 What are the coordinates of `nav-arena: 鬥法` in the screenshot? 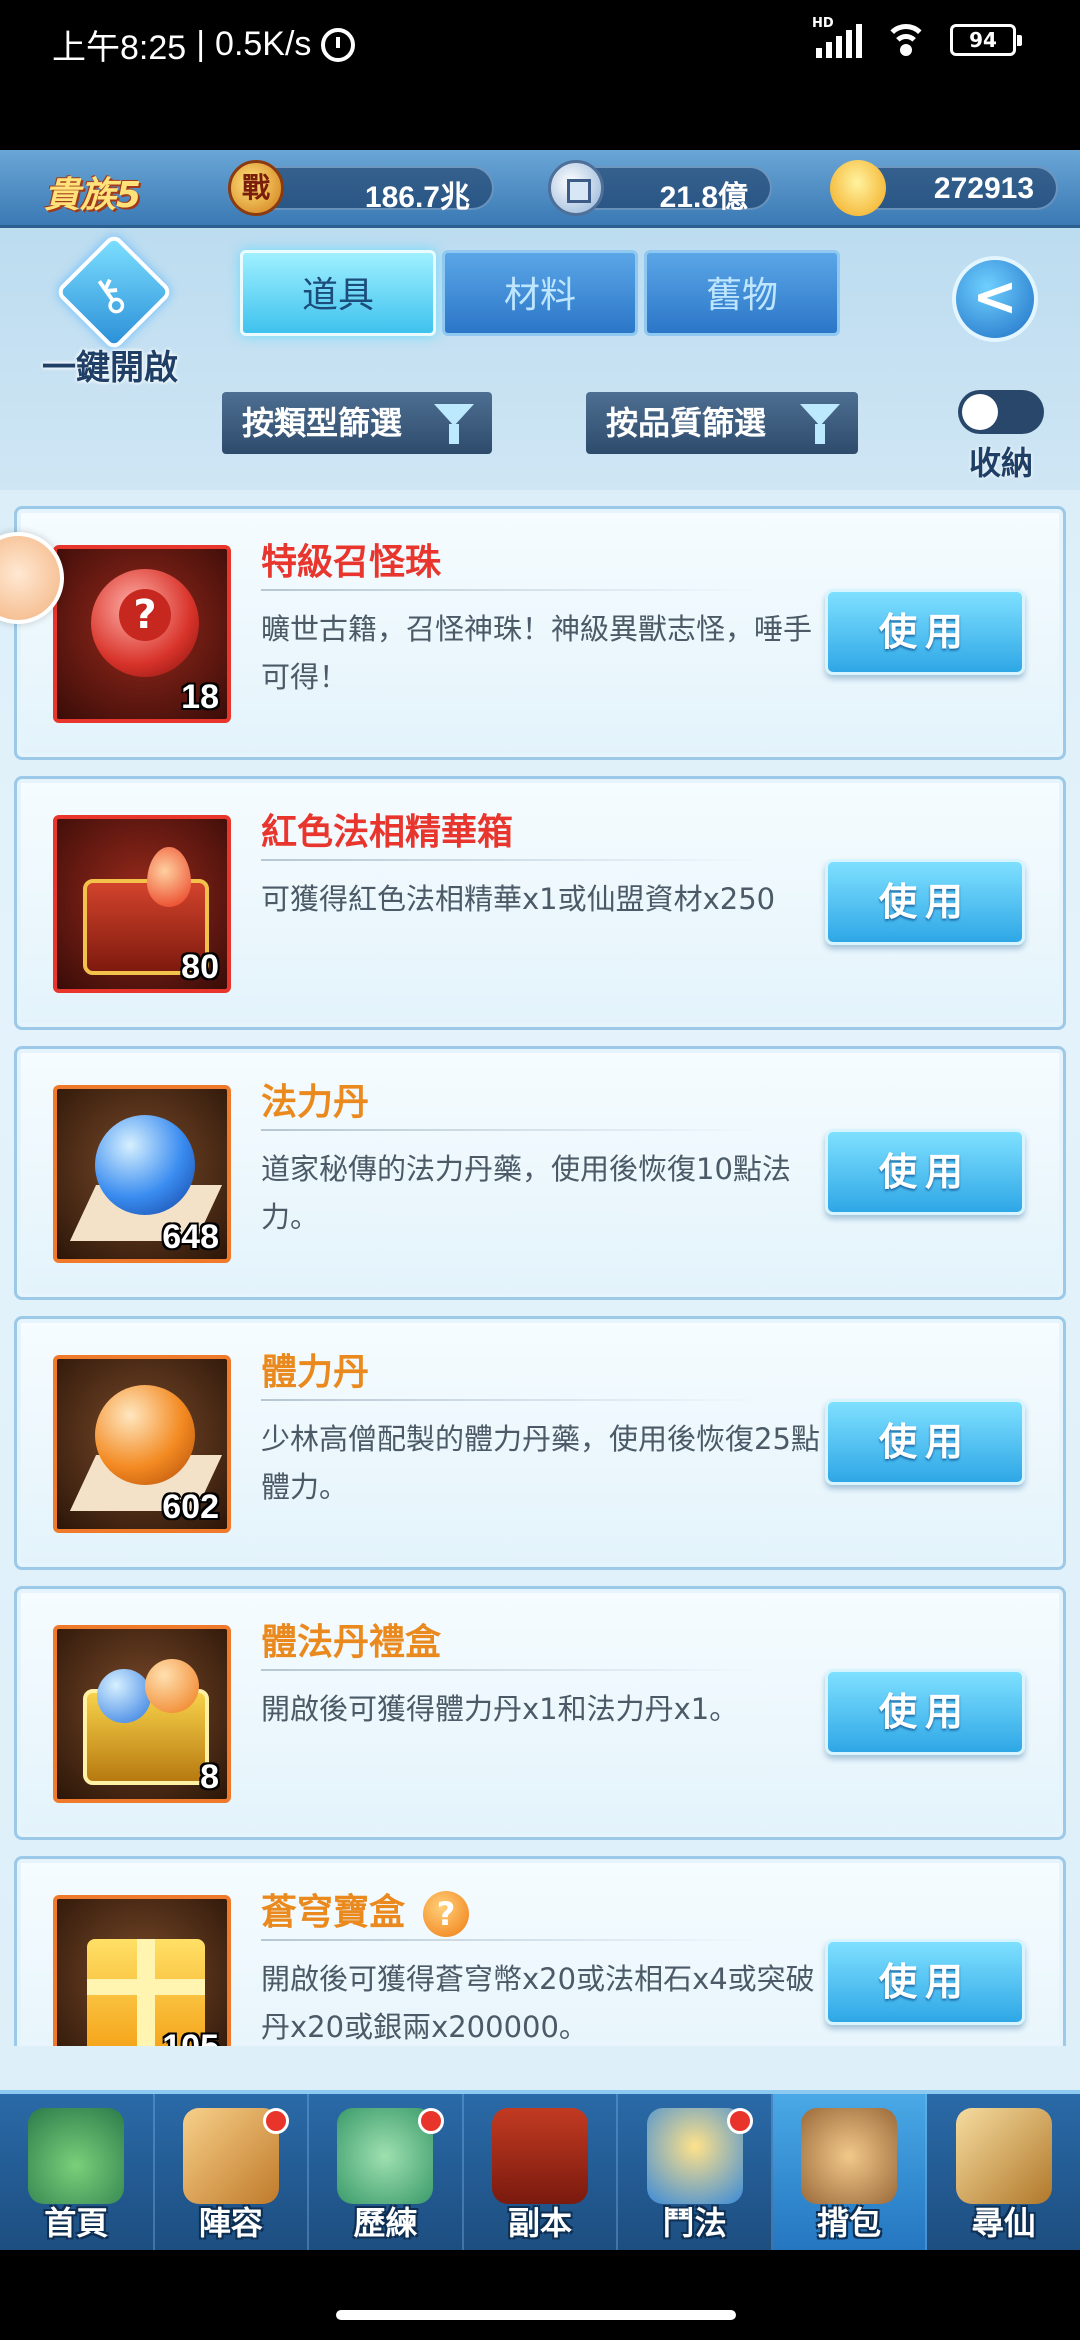 It's located at (695, 2172).